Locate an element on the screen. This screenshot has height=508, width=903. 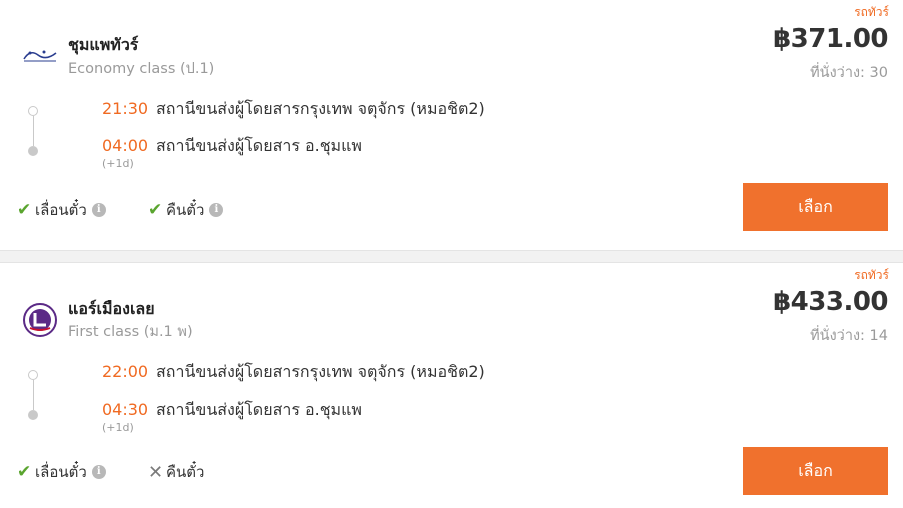
arrival-stop: 04:00 สถานีขนส่งผู้โดยสาร อ.ชุมแพ is located at coordinates (232, 146).